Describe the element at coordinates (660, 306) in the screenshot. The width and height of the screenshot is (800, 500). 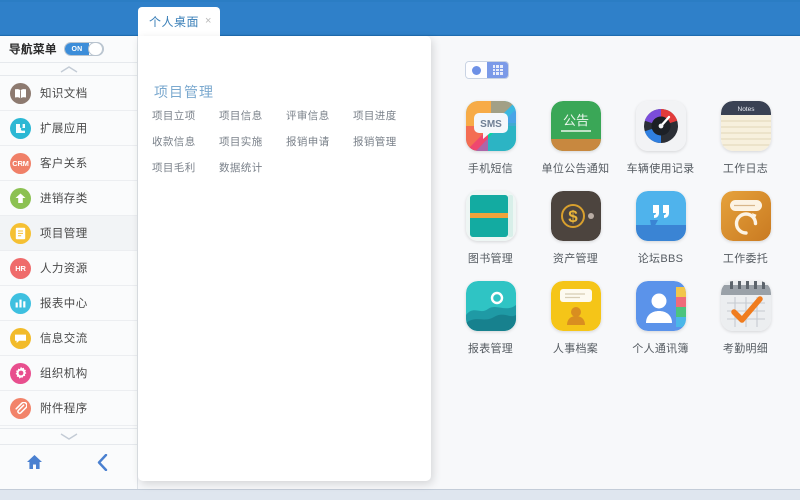
I see `contacts-icon` at that location.